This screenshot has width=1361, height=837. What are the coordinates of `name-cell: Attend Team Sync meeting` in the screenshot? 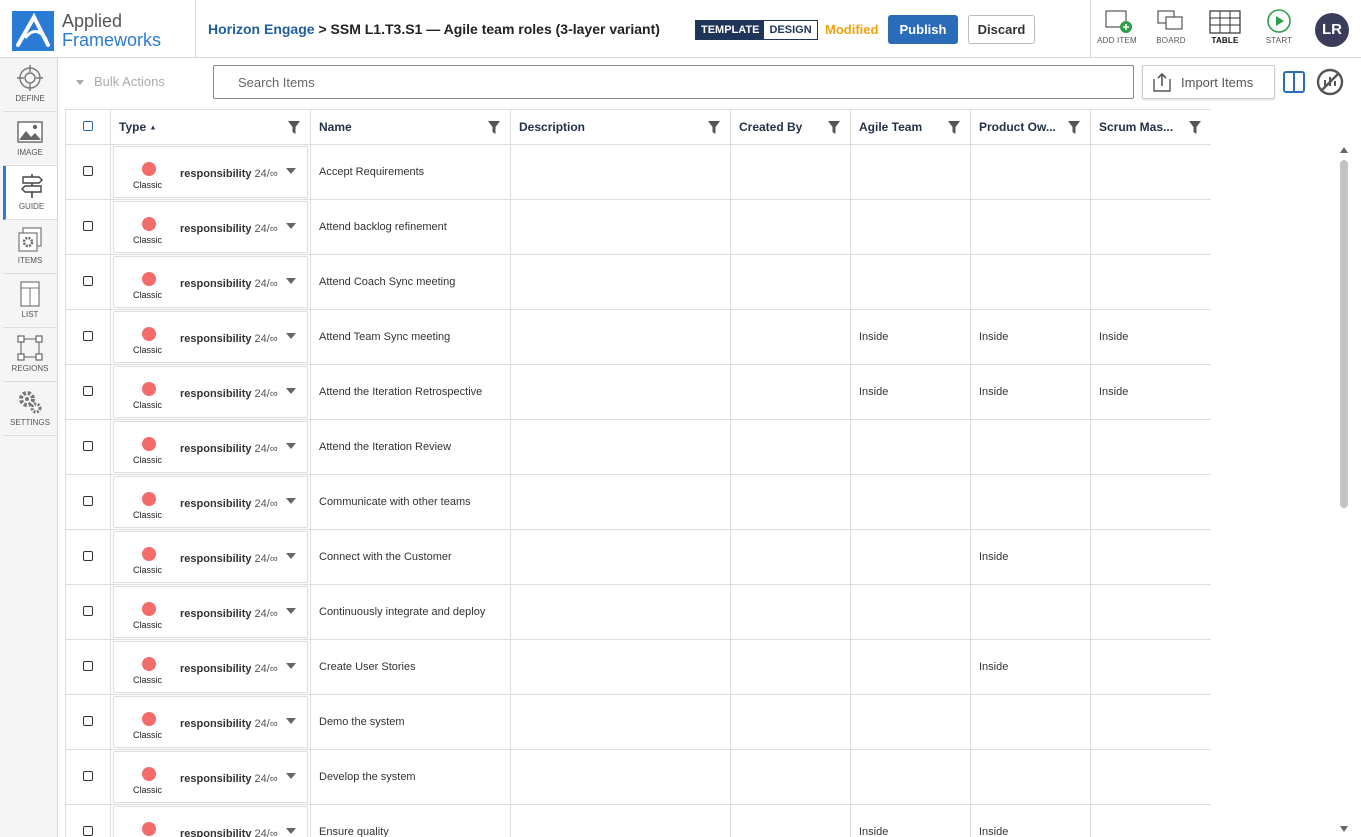 It's located at (410, 337).